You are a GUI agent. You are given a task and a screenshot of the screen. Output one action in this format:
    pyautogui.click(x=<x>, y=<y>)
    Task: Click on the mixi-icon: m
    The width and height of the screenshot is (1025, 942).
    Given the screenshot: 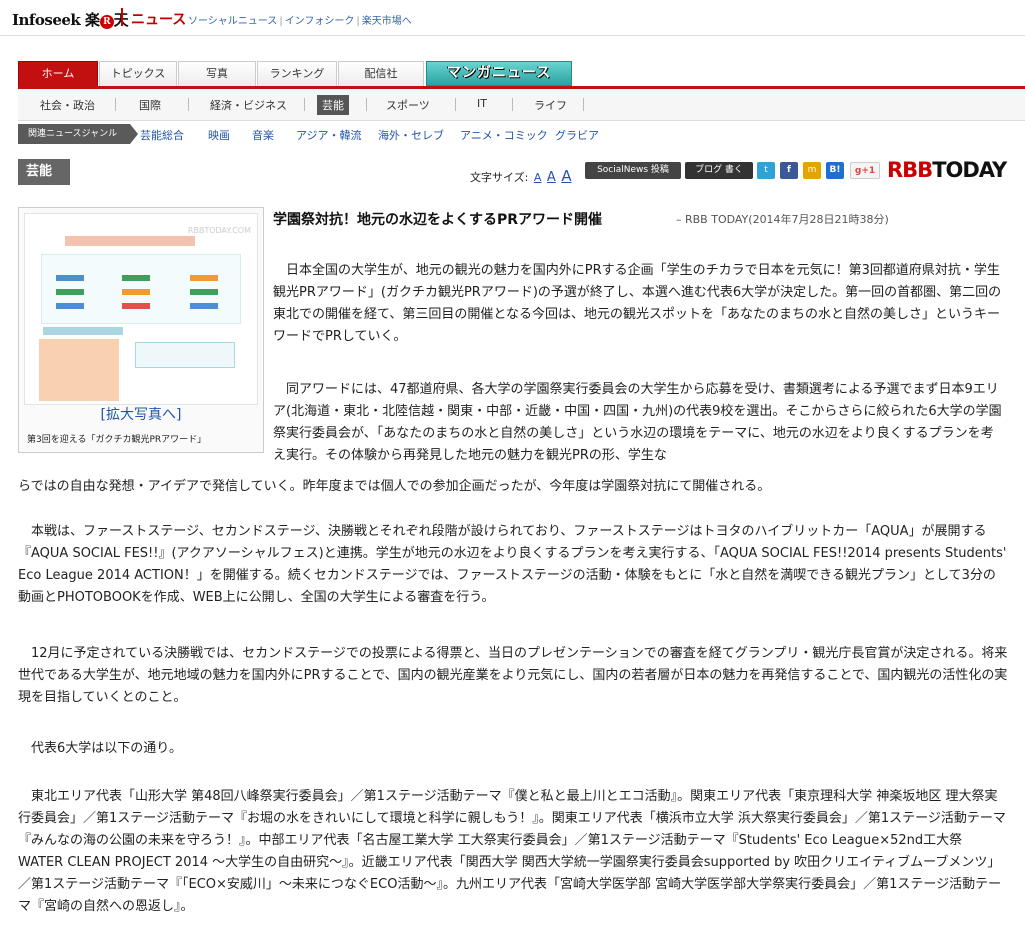 What is the action you would take?
    pyautogui.click(x=812, y=170)
    